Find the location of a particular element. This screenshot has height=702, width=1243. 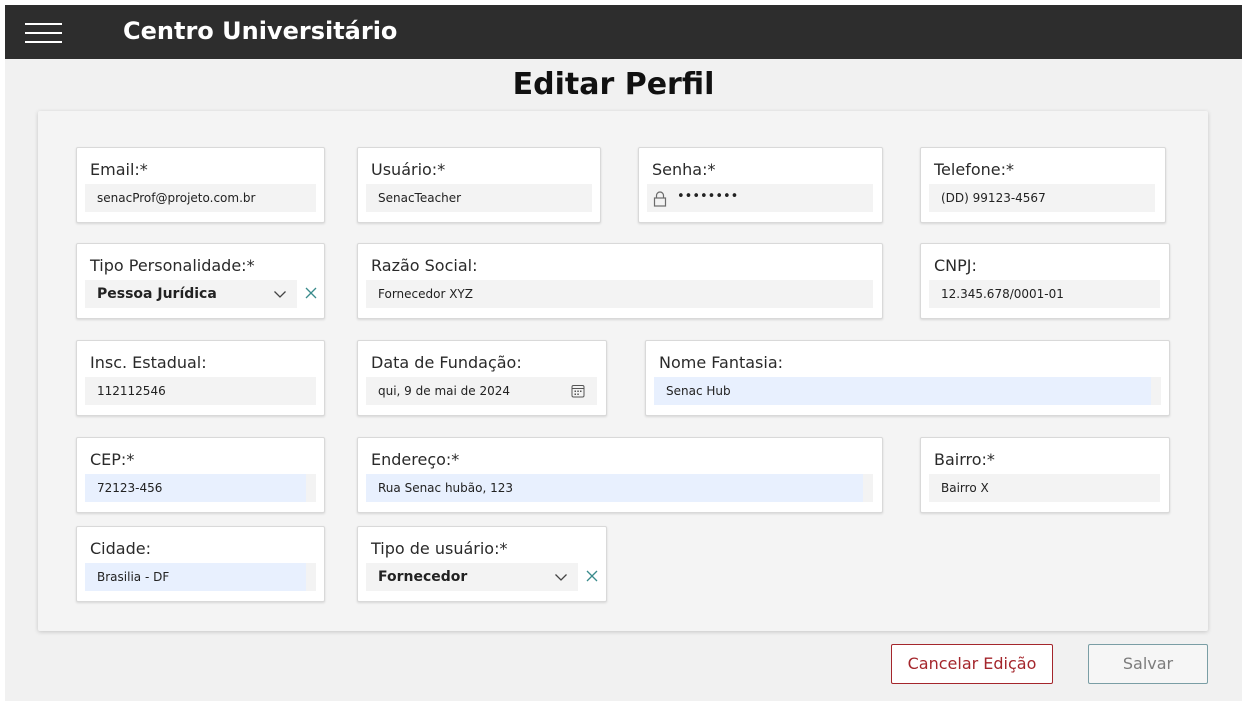

cidade-card: Cidade: Brasilia - DF is located at coordinates (200, 564).